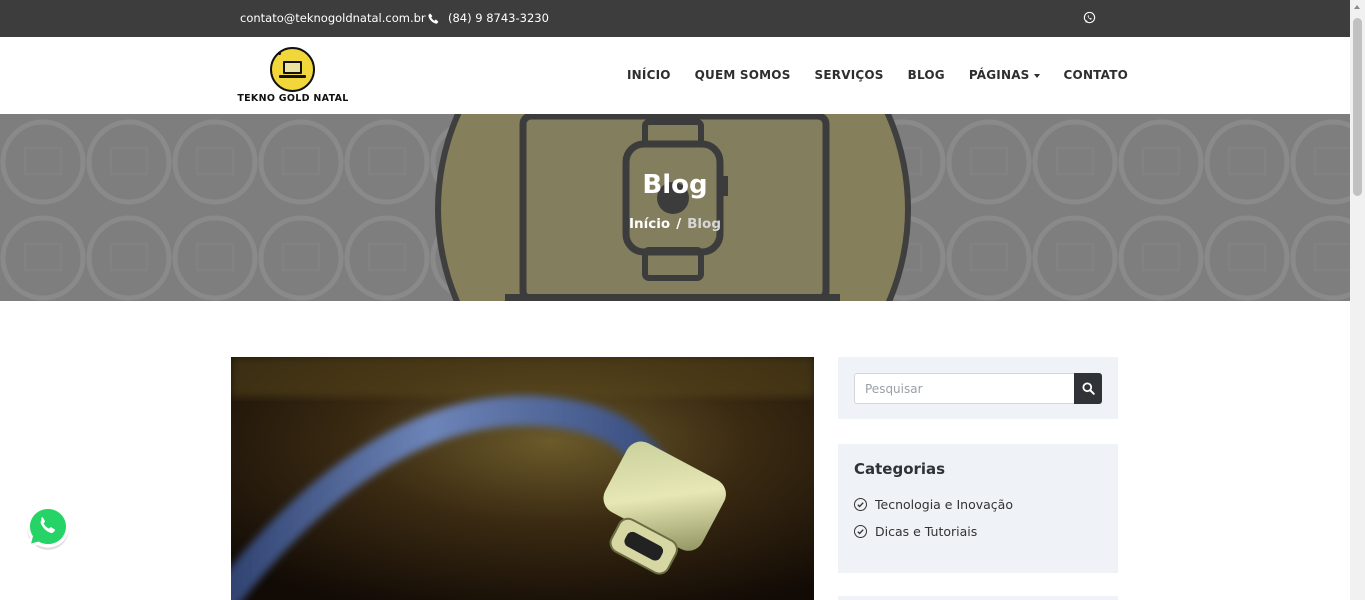 The height and width of the screenshot is (600, 1365). I want to click on category-link-dicas: Dicas e Tutoriais, so click(915, 531).